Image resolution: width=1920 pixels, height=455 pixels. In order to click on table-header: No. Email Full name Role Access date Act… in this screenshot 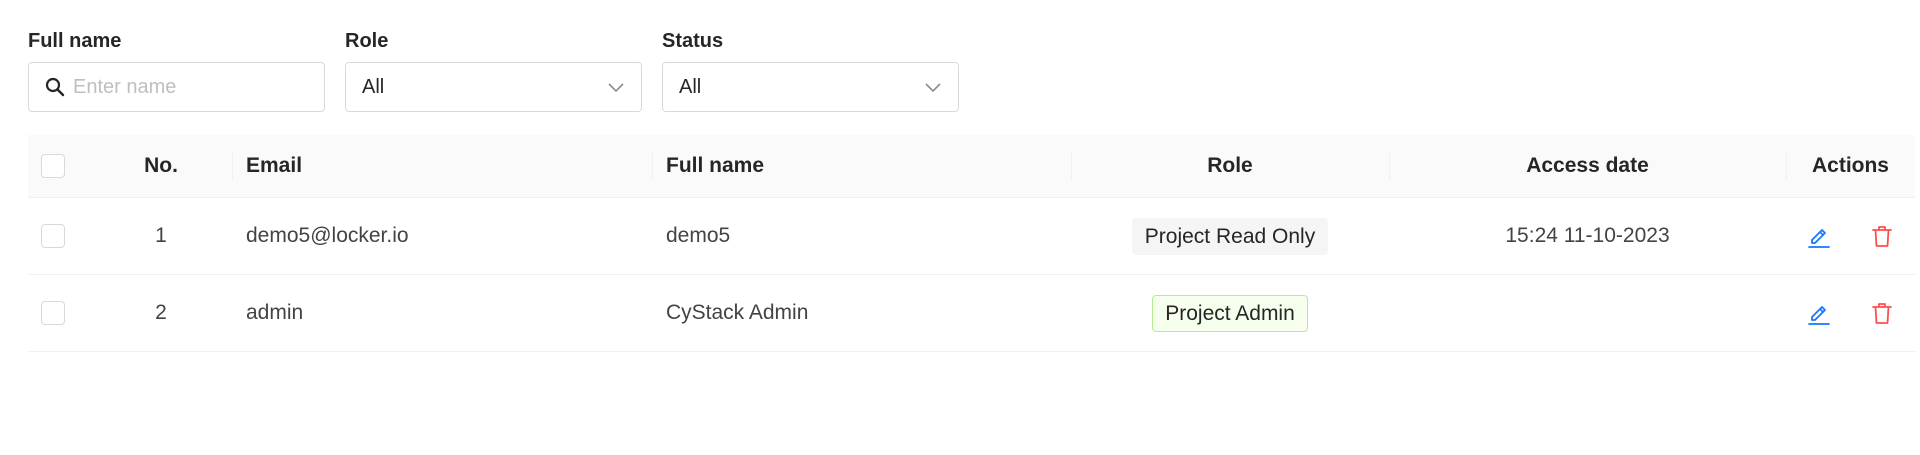, I will do `click(971, 166)`.